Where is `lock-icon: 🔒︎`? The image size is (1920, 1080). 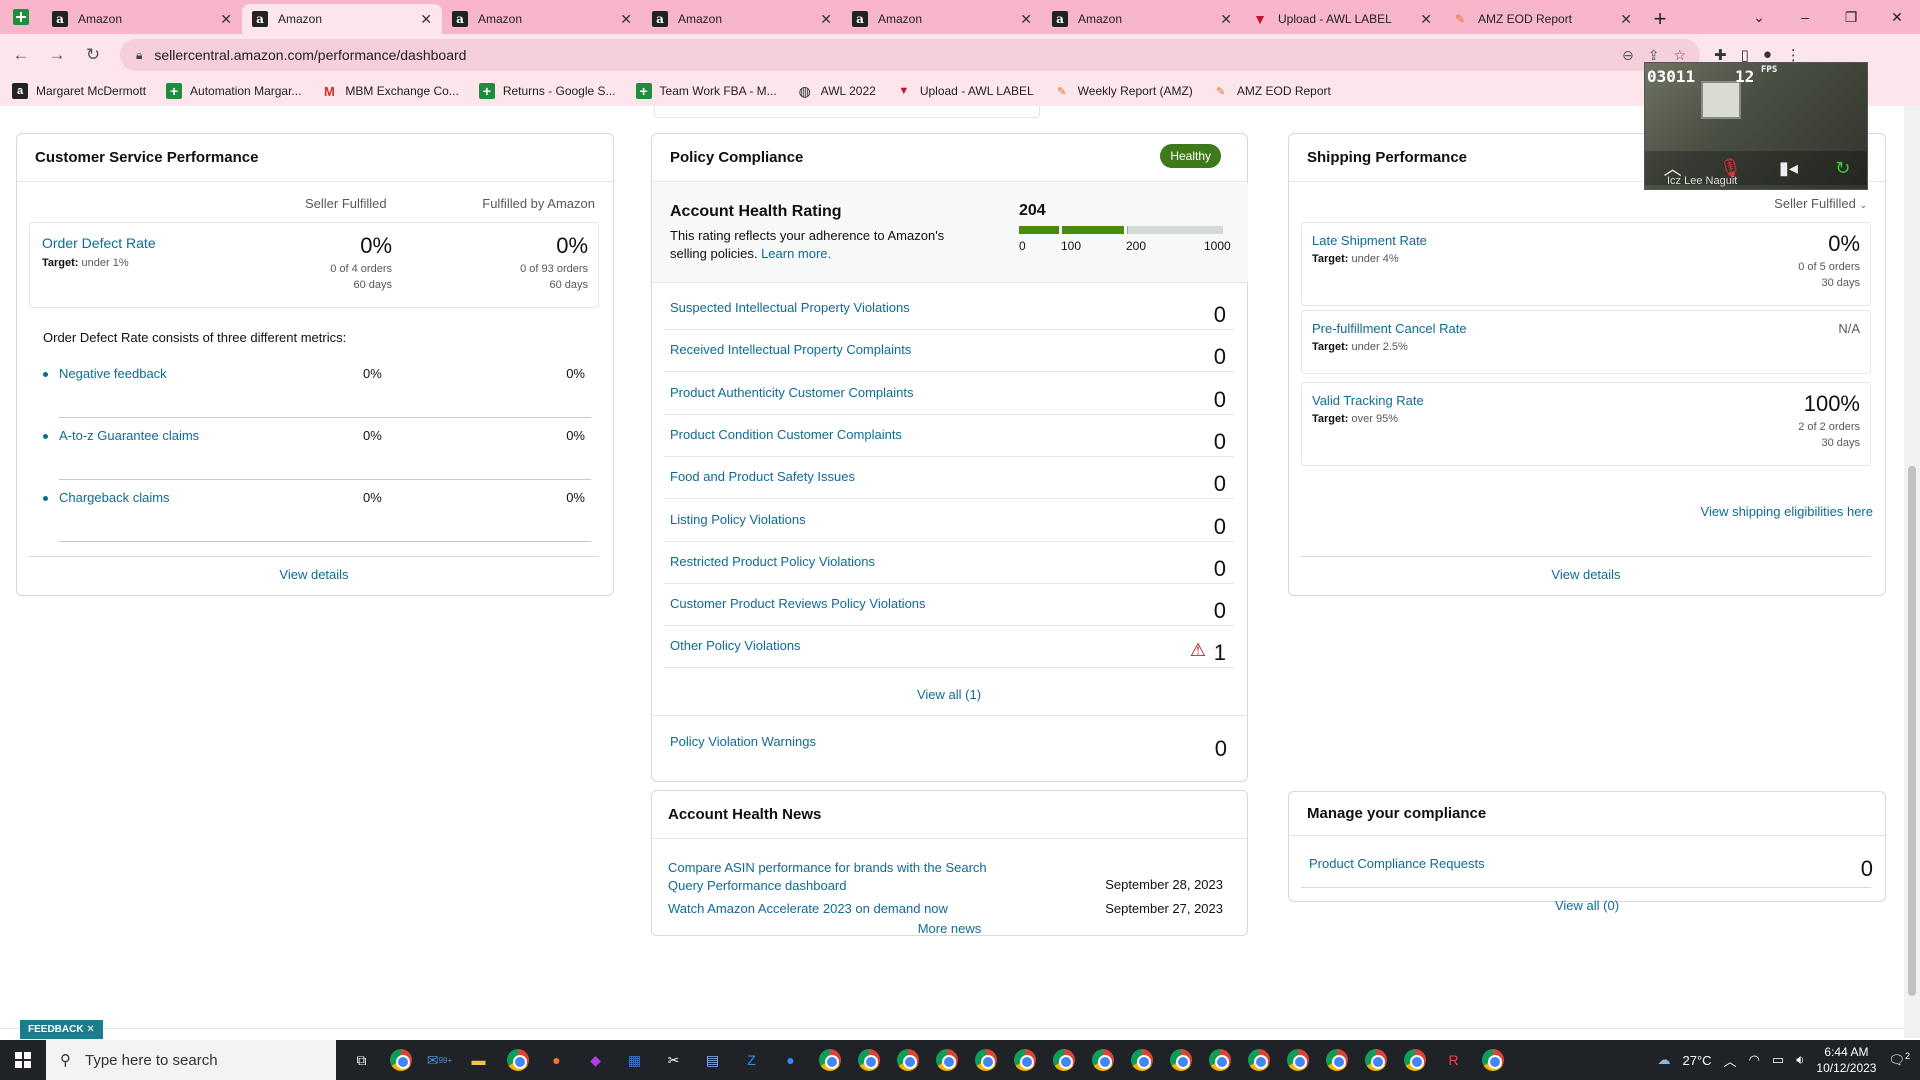
lock-icon: 🔒︎ is located at coordinates (139, 55).